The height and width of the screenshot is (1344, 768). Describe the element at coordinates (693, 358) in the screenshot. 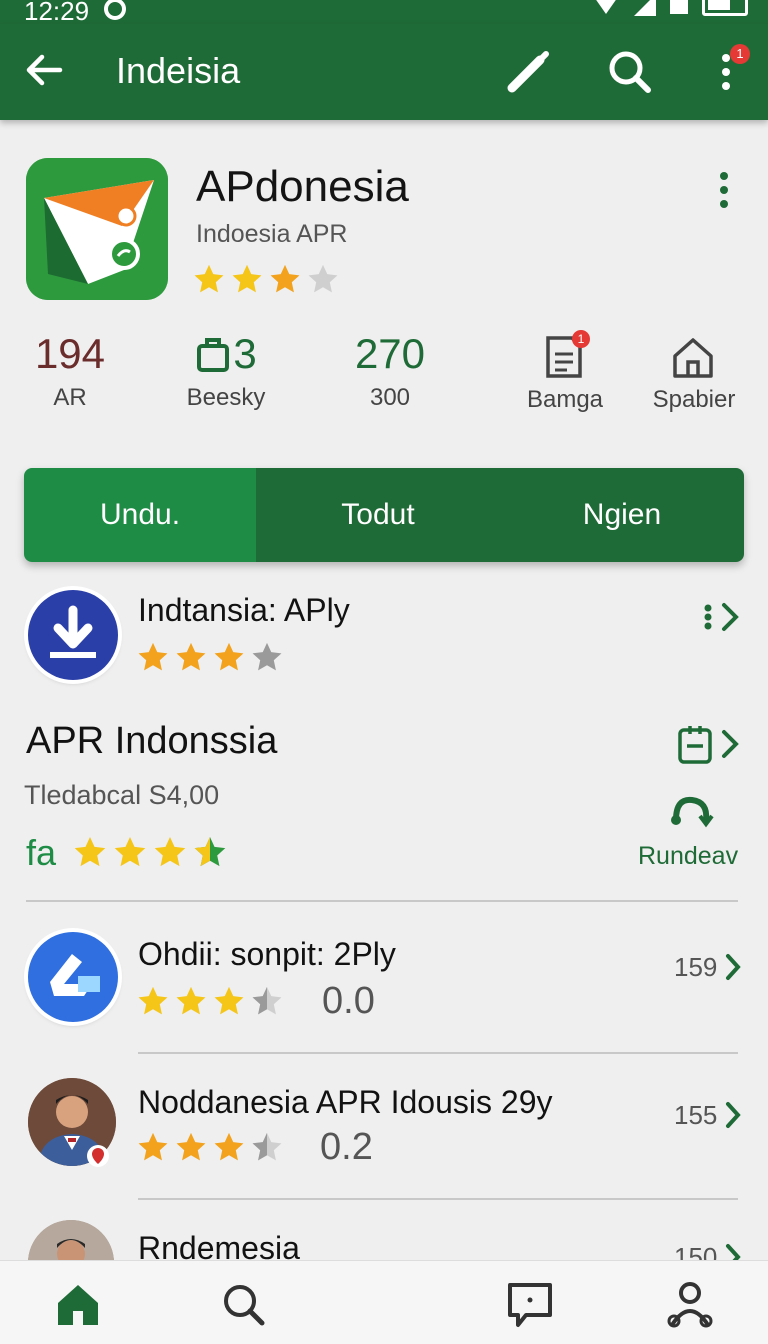

I see `home-icon` at that location.